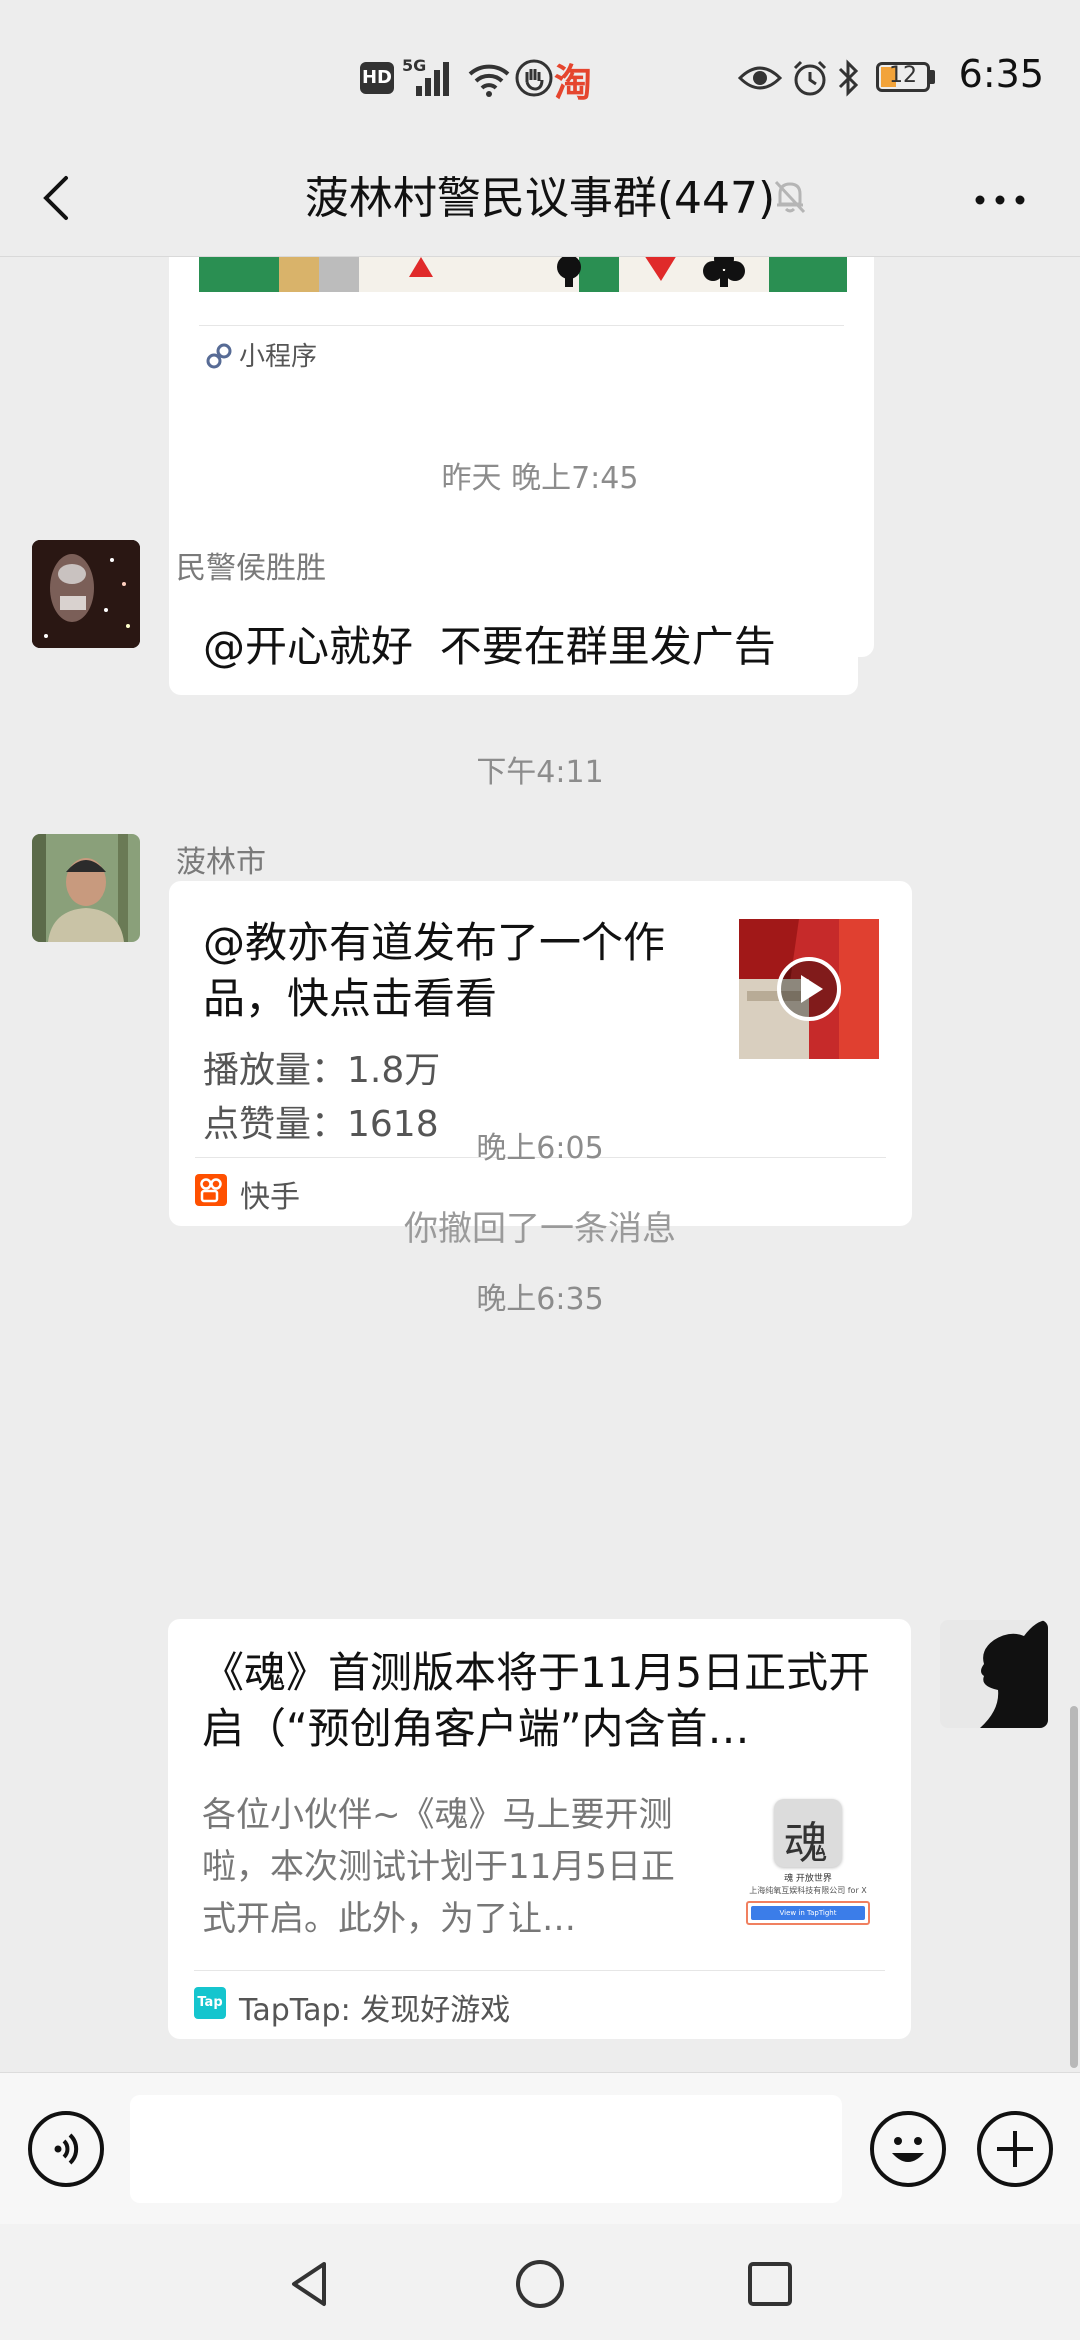 This screenshot has height=2340, width=1080. Describe the element at coordinates (540, 478) in the screenshot. I see `timestamp-separator: 昨天 晚上7:45` at that location.